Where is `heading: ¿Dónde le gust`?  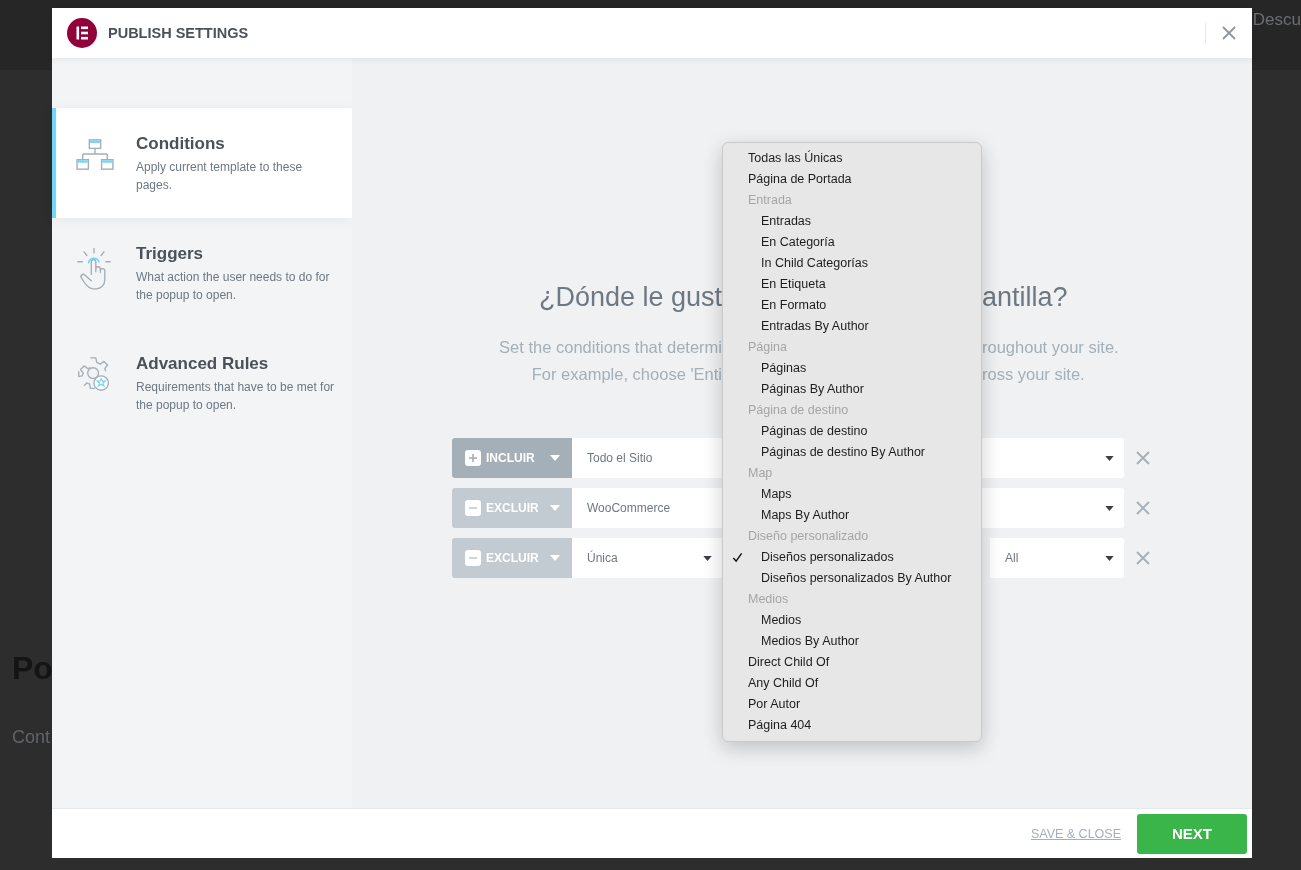
heading: ¿Dónde le gust is located at coordinates (629, 297).